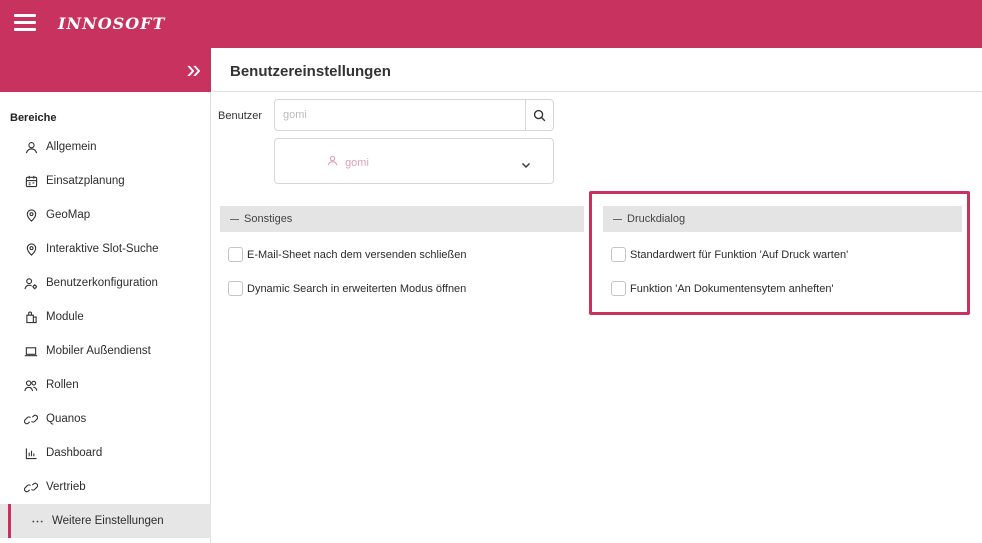 This screenshot has width=982, height=543. I want to click on double-chevron-right-icon: », so click(194, 69).